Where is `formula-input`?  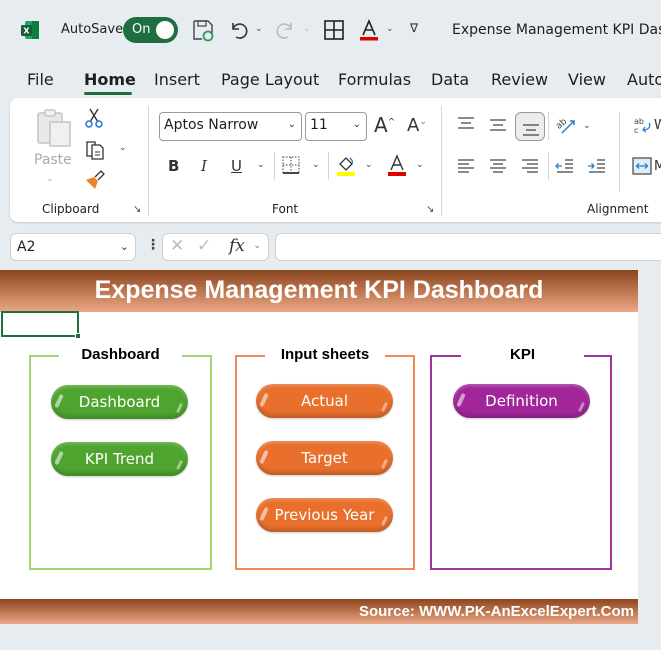
formula-input is located at coordinates (468, 247).